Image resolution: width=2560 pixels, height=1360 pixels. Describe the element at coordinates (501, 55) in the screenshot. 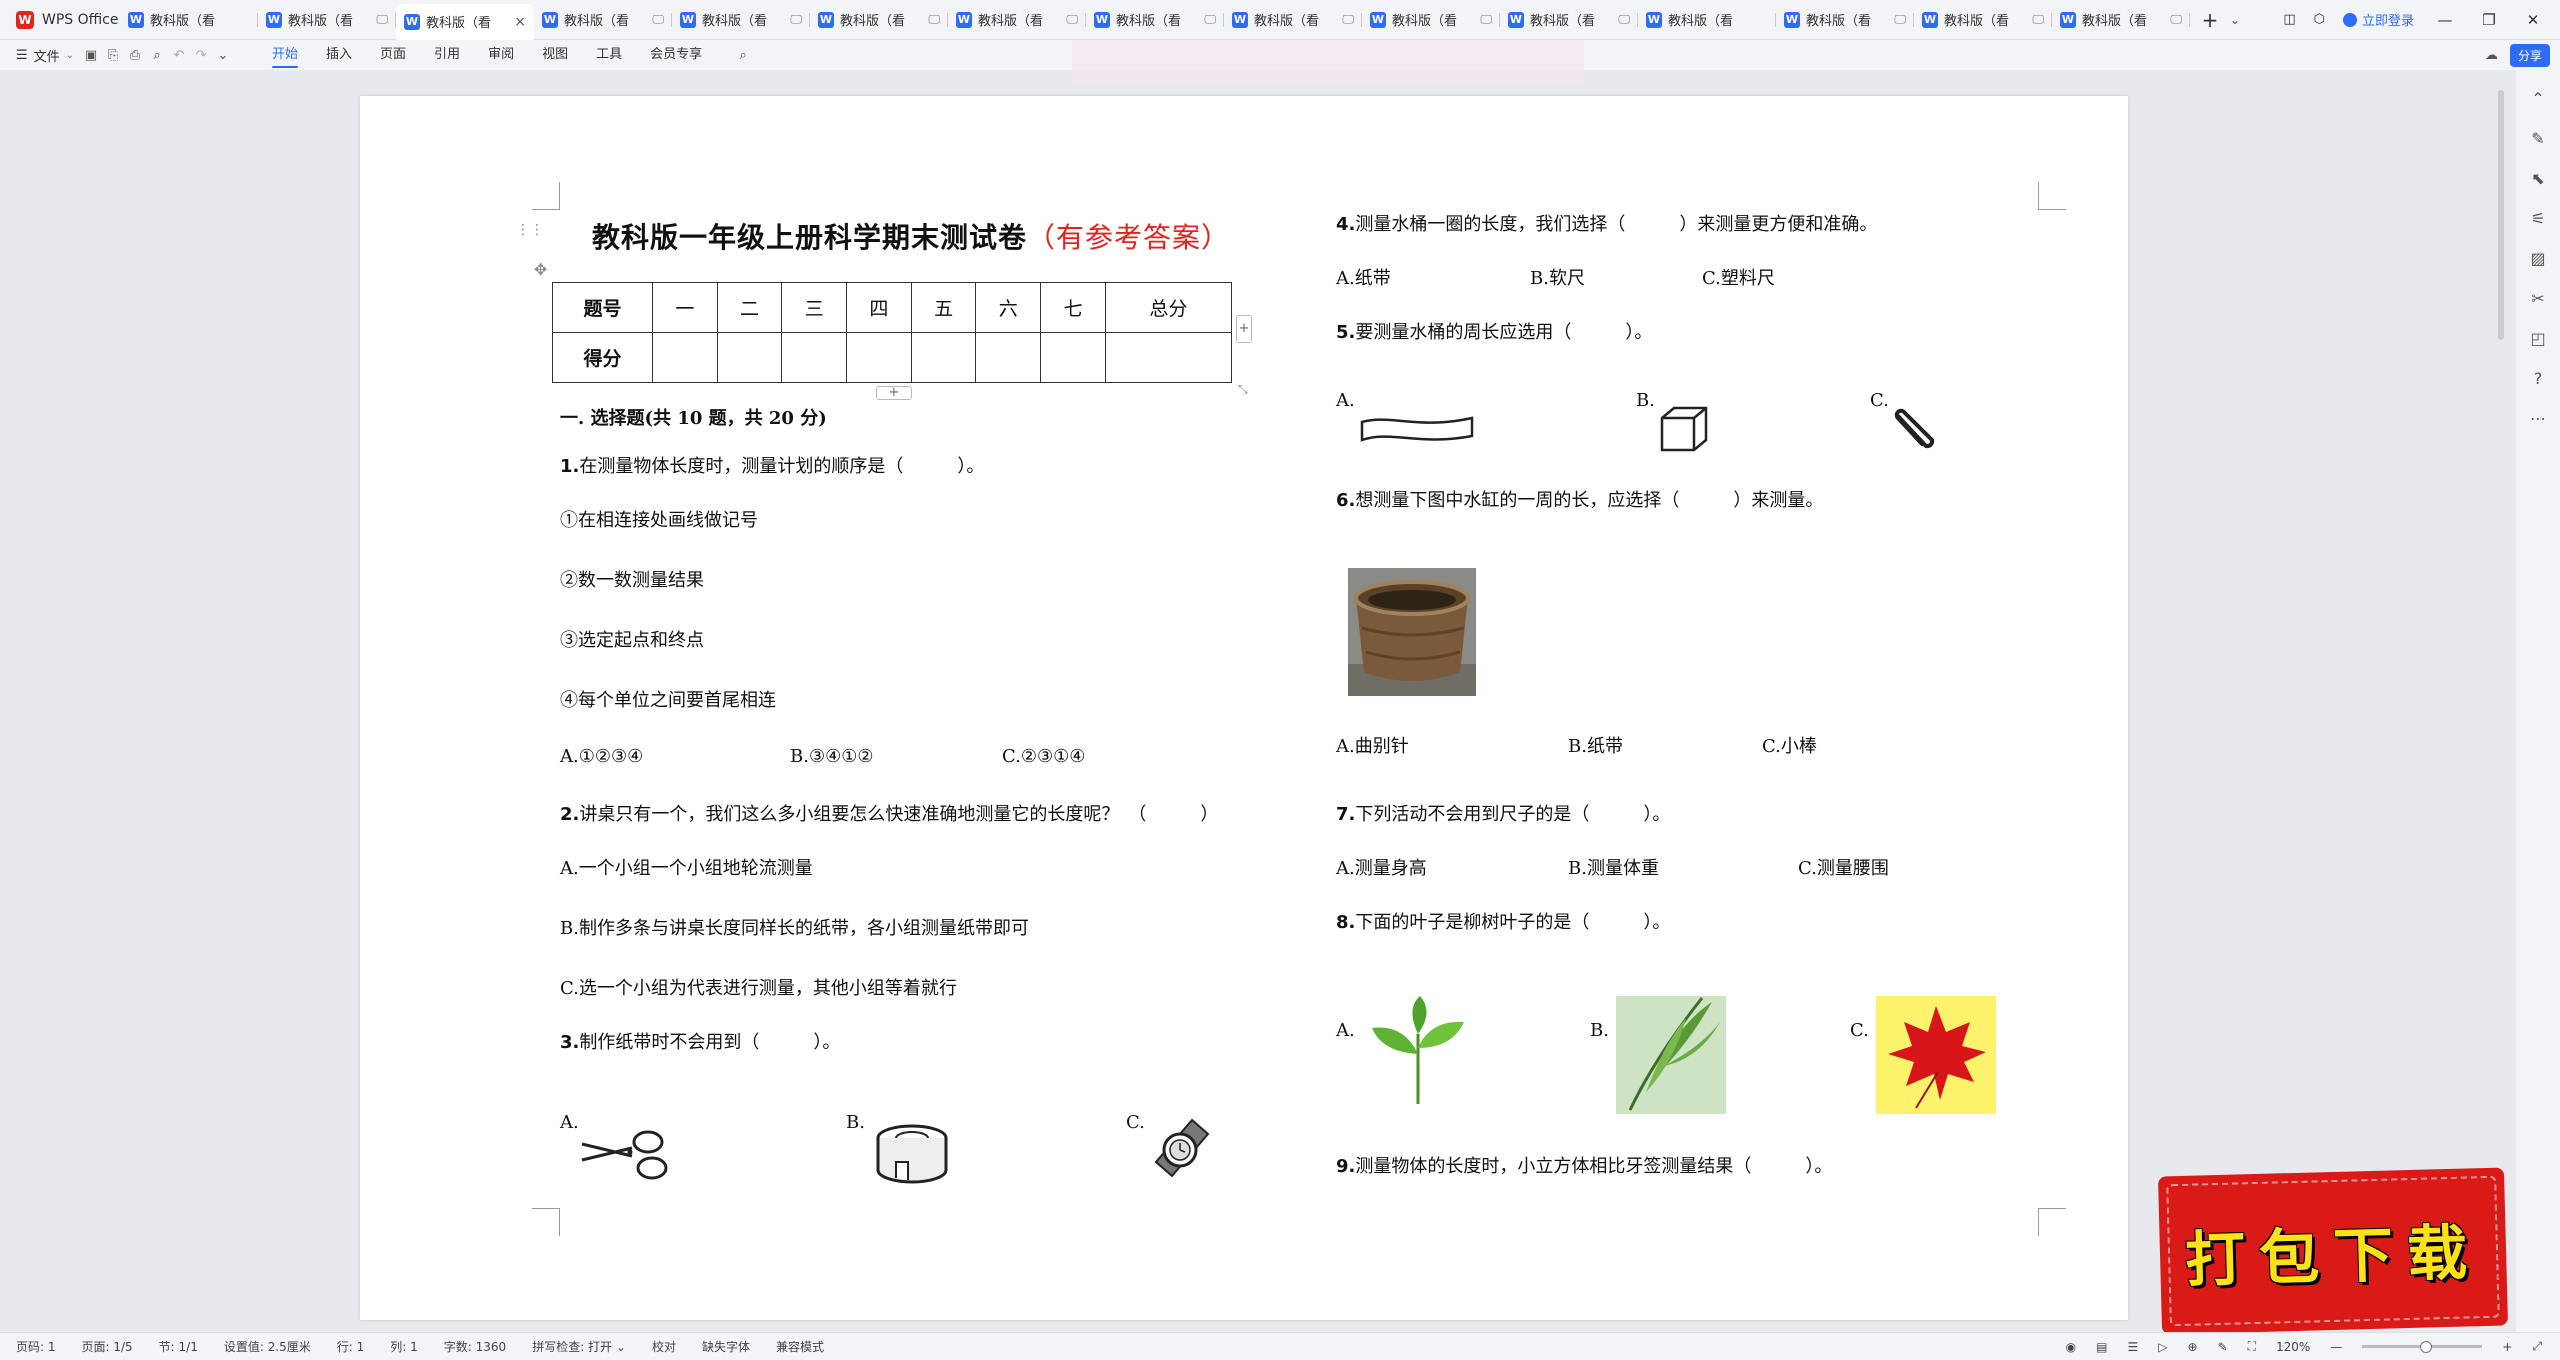

I see `ribbon-tab: 审阅` at that location.